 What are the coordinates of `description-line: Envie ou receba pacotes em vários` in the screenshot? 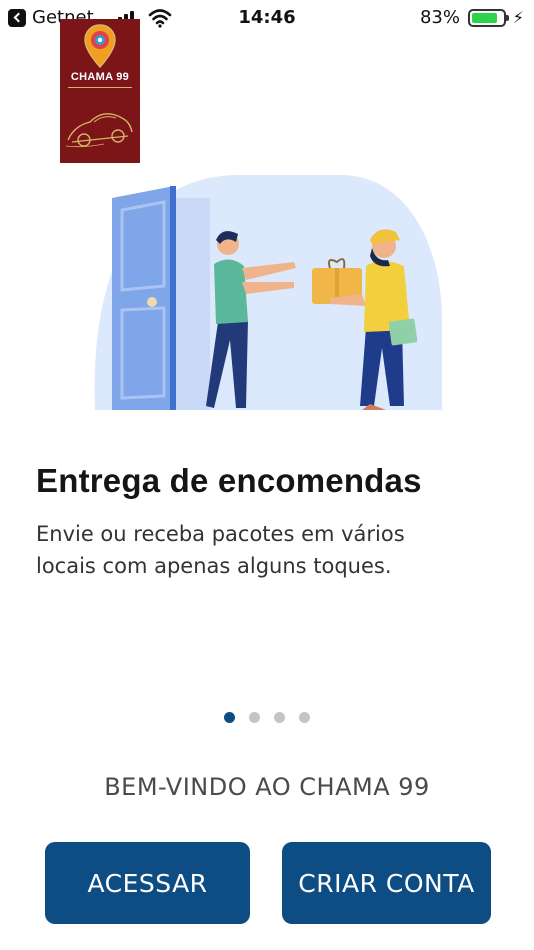 It's located at (220, 534).